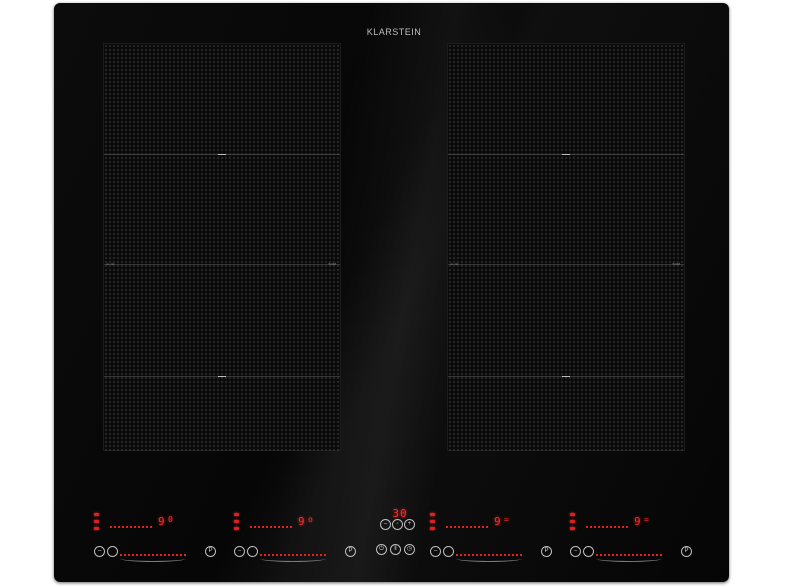 Image resolution: width=786 pixels, height=587 pixels. I want to click on lock-icon: ◦, so click(397, 524).